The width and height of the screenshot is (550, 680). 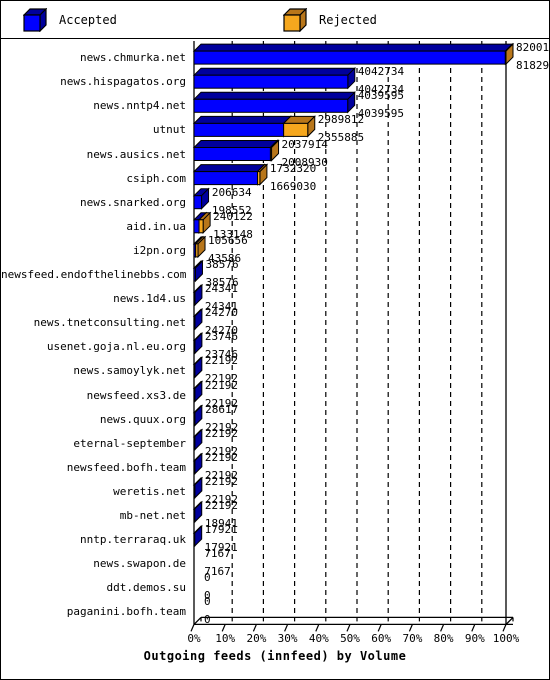 What do you see at coordinates (293, 186) in the screenshot?
I see `value-label-accepted: 1669030` at bounding box center [293, 186].